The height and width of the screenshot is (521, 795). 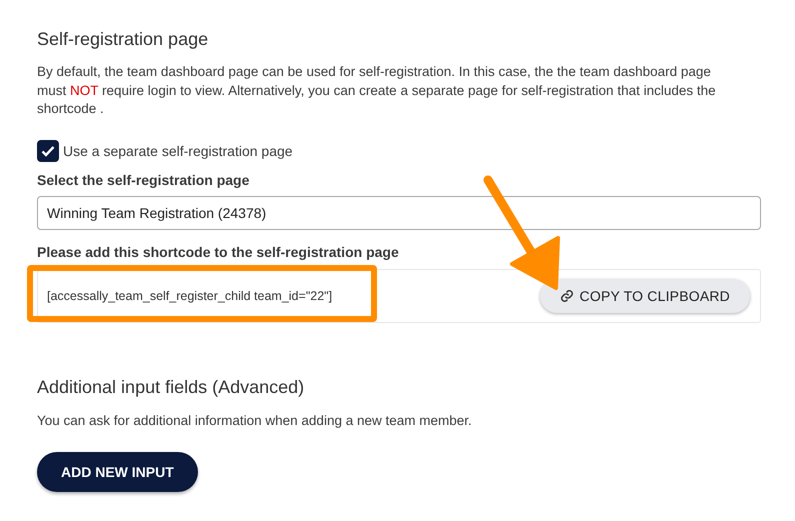 I want to click on shortcode-text: [accessally_team_self_register_child team_id="22"], so click(x=189, y=295).